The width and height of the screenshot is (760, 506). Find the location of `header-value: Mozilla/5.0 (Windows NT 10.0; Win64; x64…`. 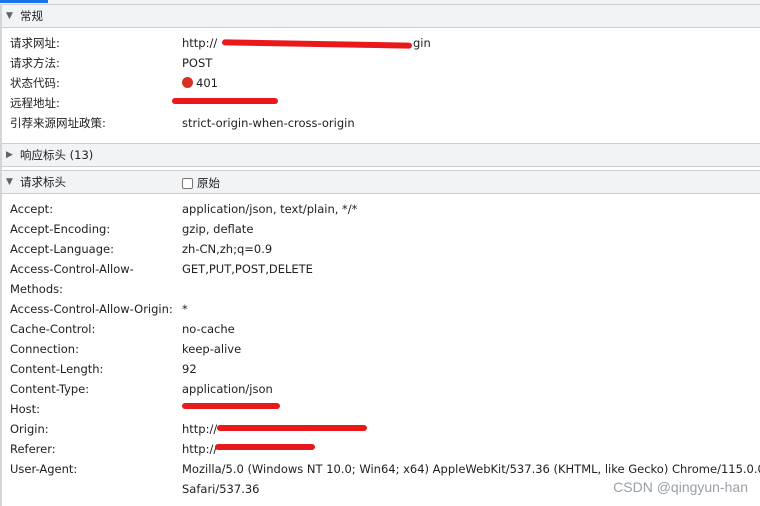

header-value: Mozilla/5.0 (Windows NT 10.0; Win64; x64… is located at coordinates (471, 469).